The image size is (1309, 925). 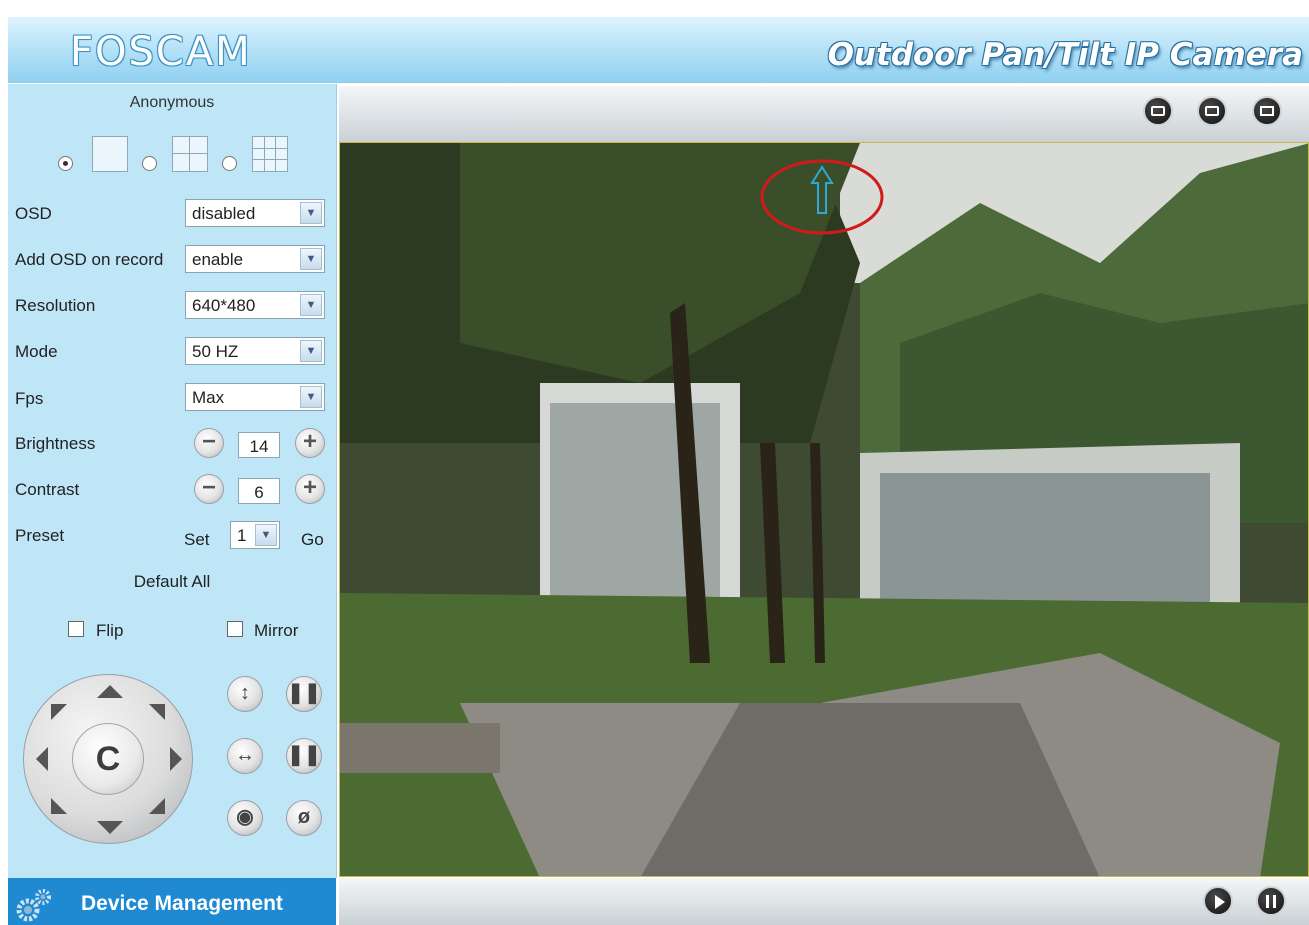 What do you see at coordinates (33, 905) in the screenshot?
I see `gear-icon` at bounding box center [33, 905].